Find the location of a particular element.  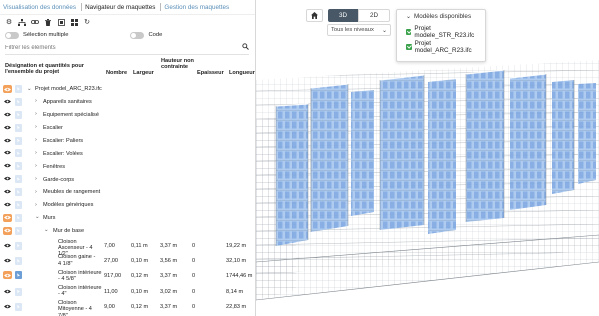

grid-icon is located at coordinates (74, 22).